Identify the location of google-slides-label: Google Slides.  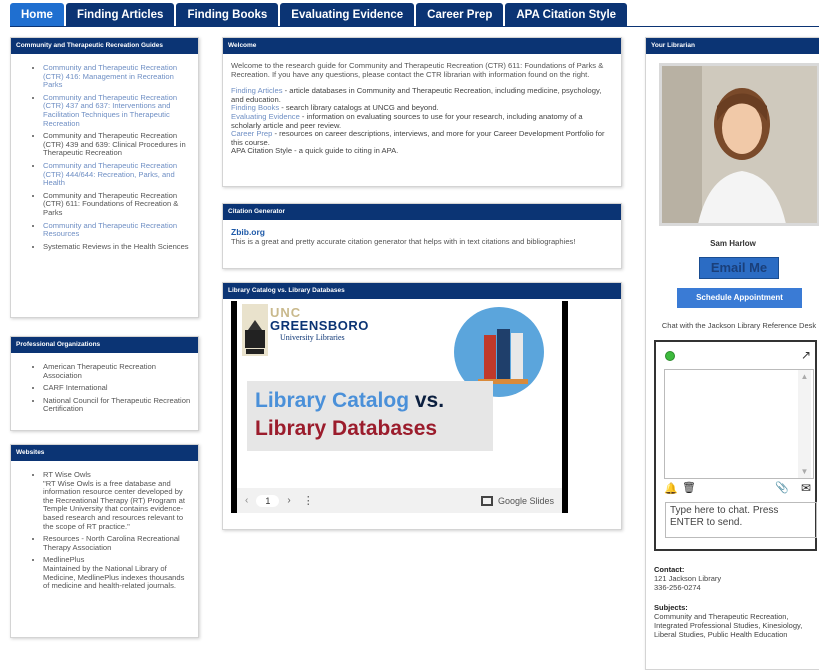
(526, 501).